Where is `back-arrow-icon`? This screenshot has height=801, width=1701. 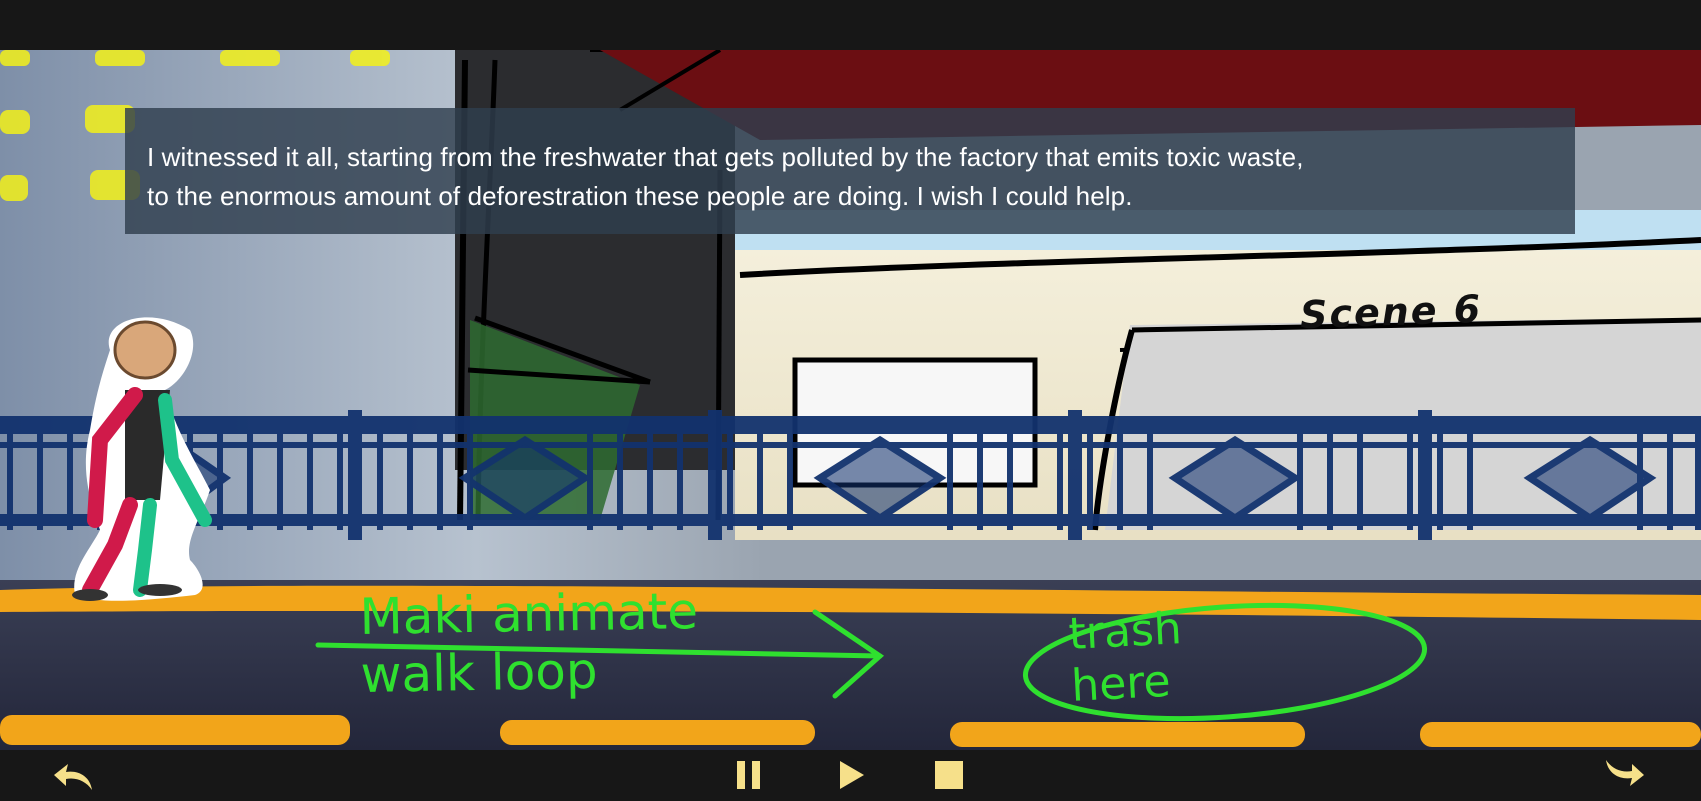
back-arrow-icon is located at coordinates (73, 777).